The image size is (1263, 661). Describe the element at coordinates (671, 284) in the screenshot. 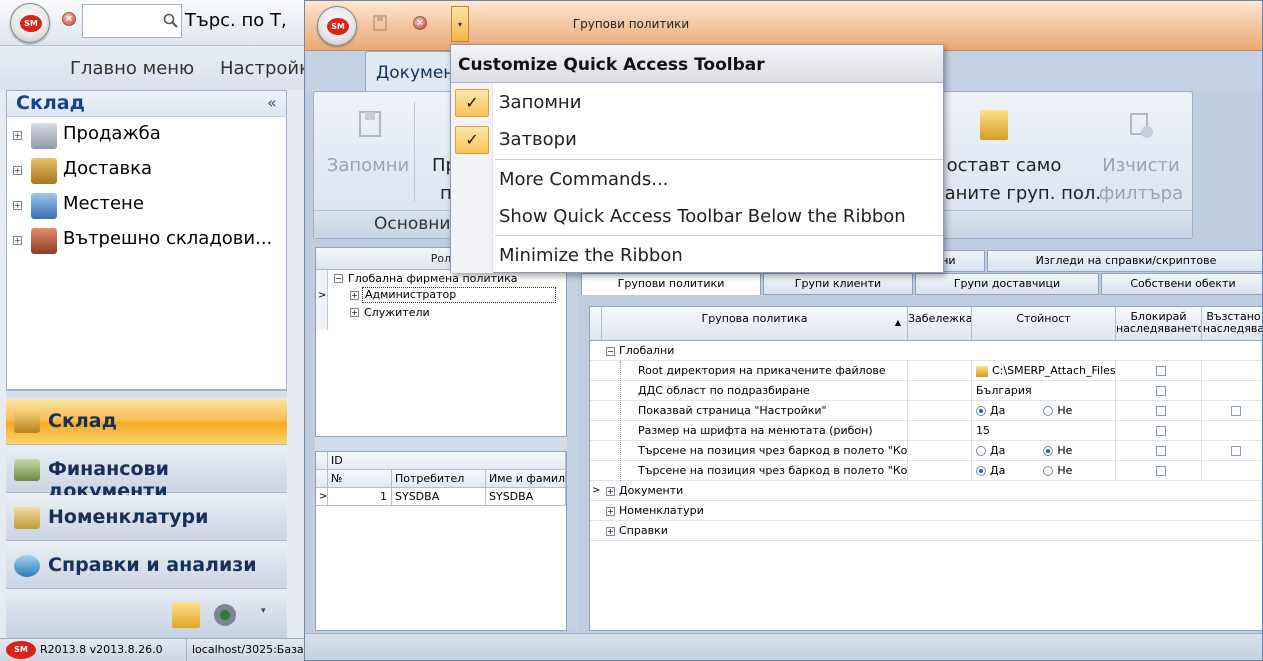

I see `tab-group-policies: Групови политики` at that location.